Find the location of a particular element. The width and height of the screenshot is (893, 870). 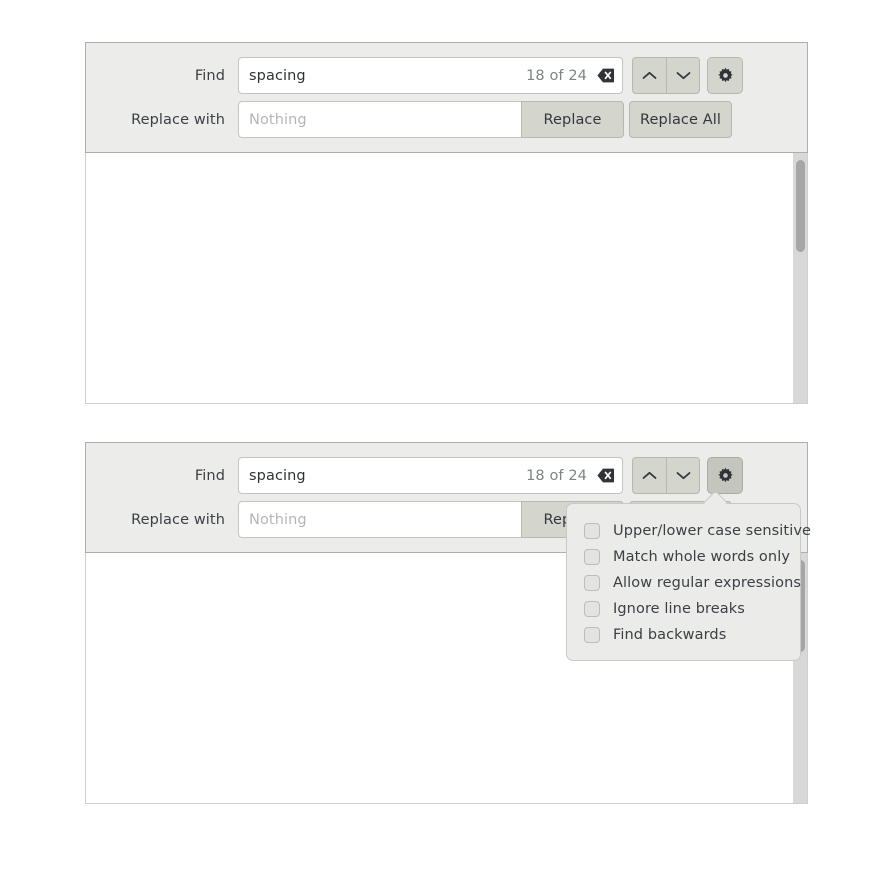

match-count-label: 18 of 24 is located at coordinates (556, 75).